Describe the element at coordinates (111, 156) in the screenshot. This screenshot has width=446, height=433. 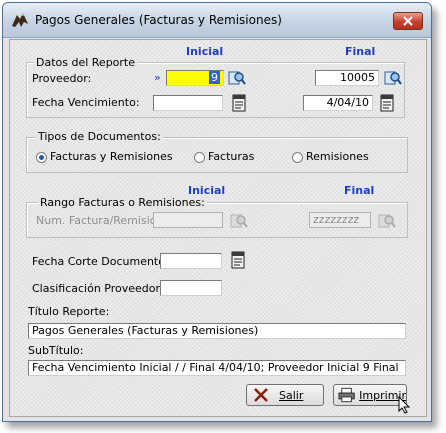
I see `radio-facturas-y-remisiones-label: Facturas y Remisiones` at that location.